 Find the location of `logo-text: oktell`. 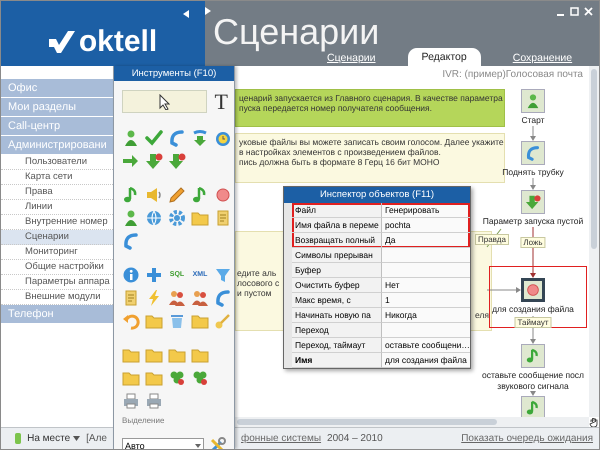

logo-text: oktell is located at coordinates (118, 42).